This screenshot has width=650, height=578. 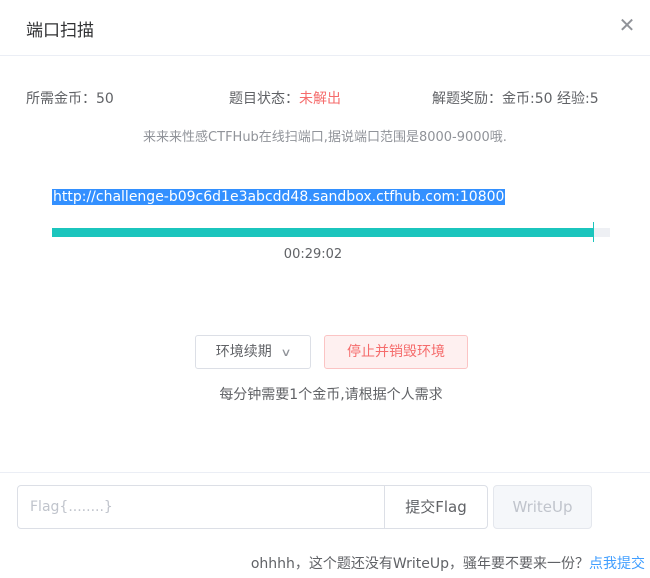 I want to click on submit-flag-button: 提交Flag, so click(x=436, y=507).